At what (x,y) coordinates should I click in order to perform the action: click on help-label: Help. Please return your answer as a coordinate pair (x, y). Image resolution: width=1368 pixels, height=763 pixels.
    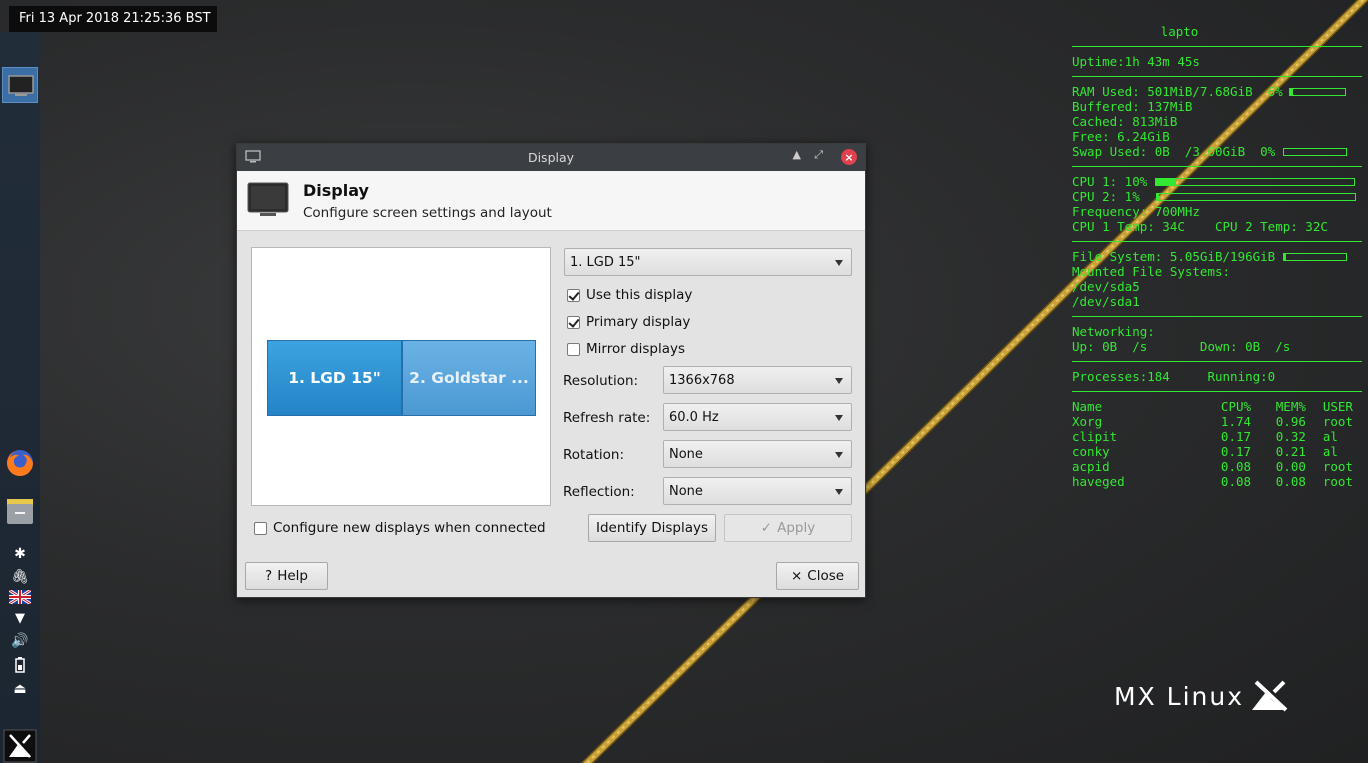
    Looking at the image, I should click on (292, 576).